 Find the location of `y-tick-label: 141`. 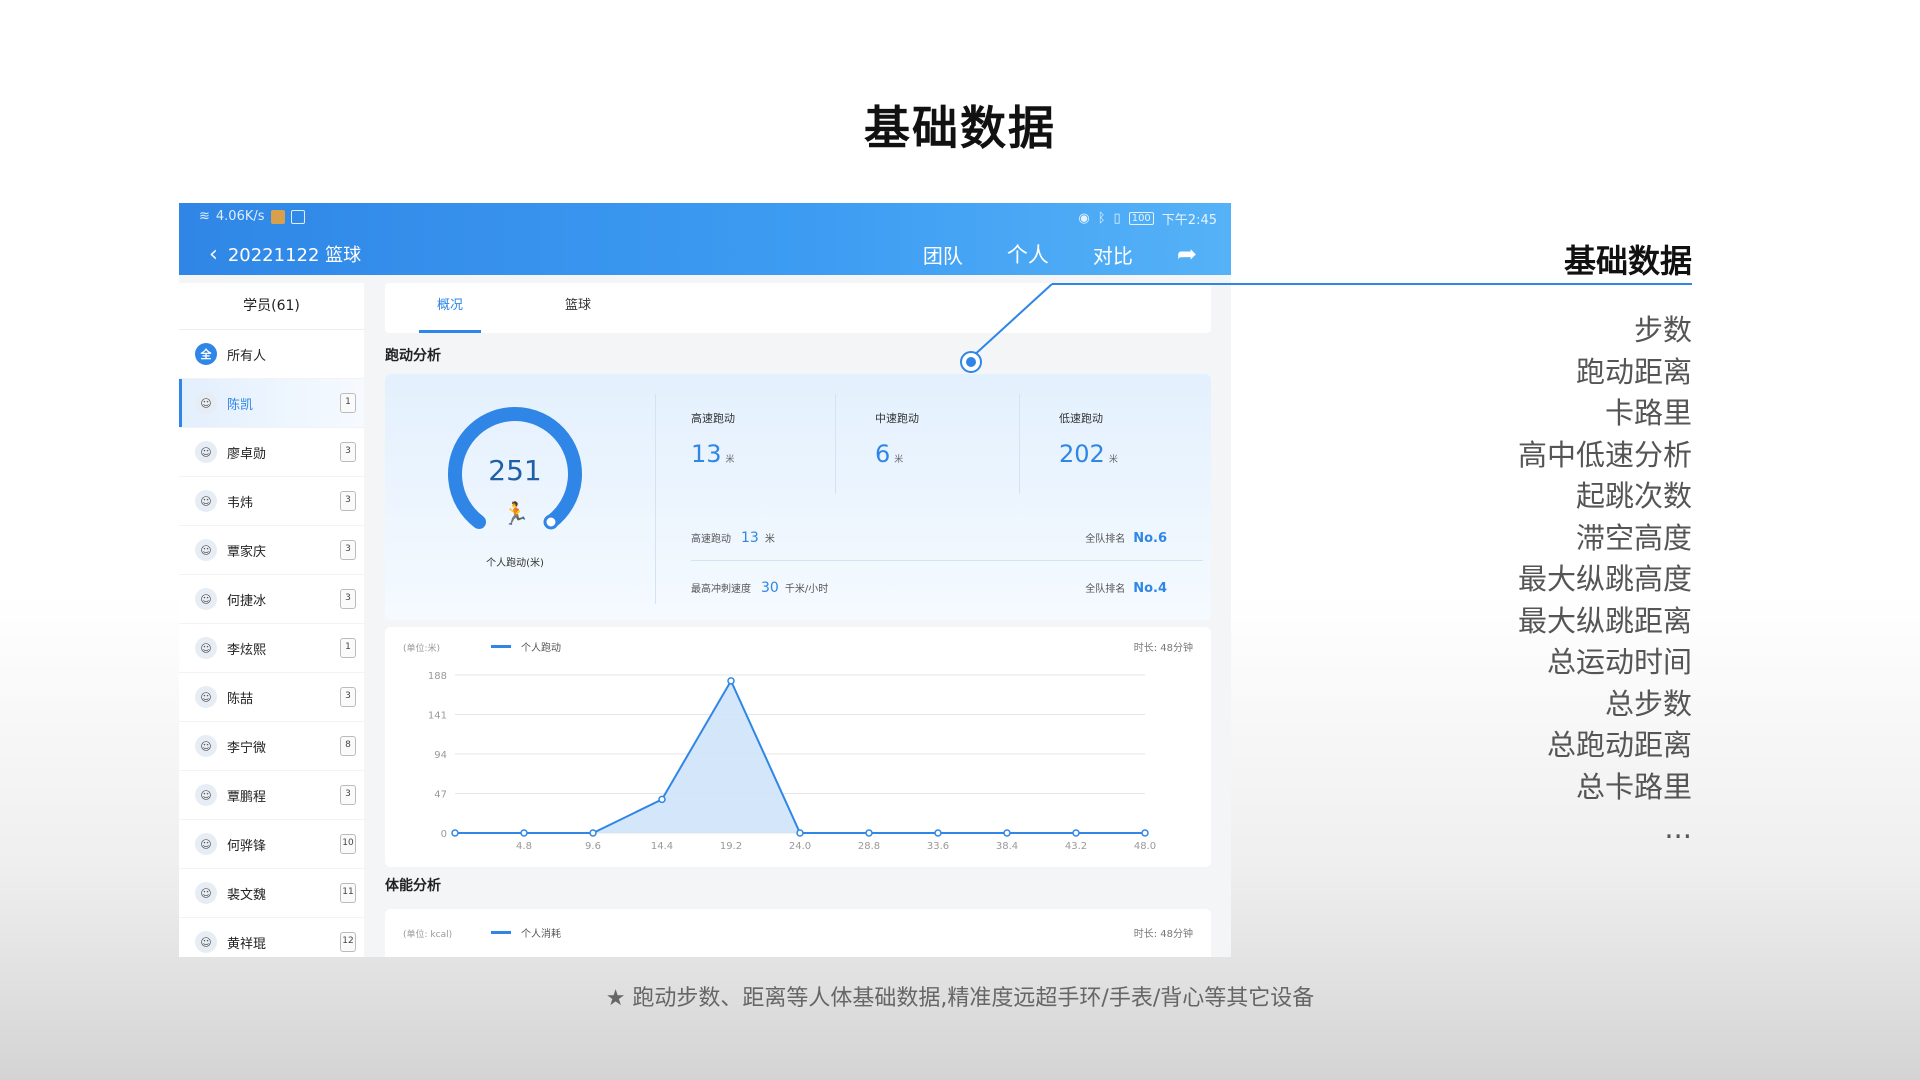

y-tick-label: 141 is located at coordinates (437, 716).